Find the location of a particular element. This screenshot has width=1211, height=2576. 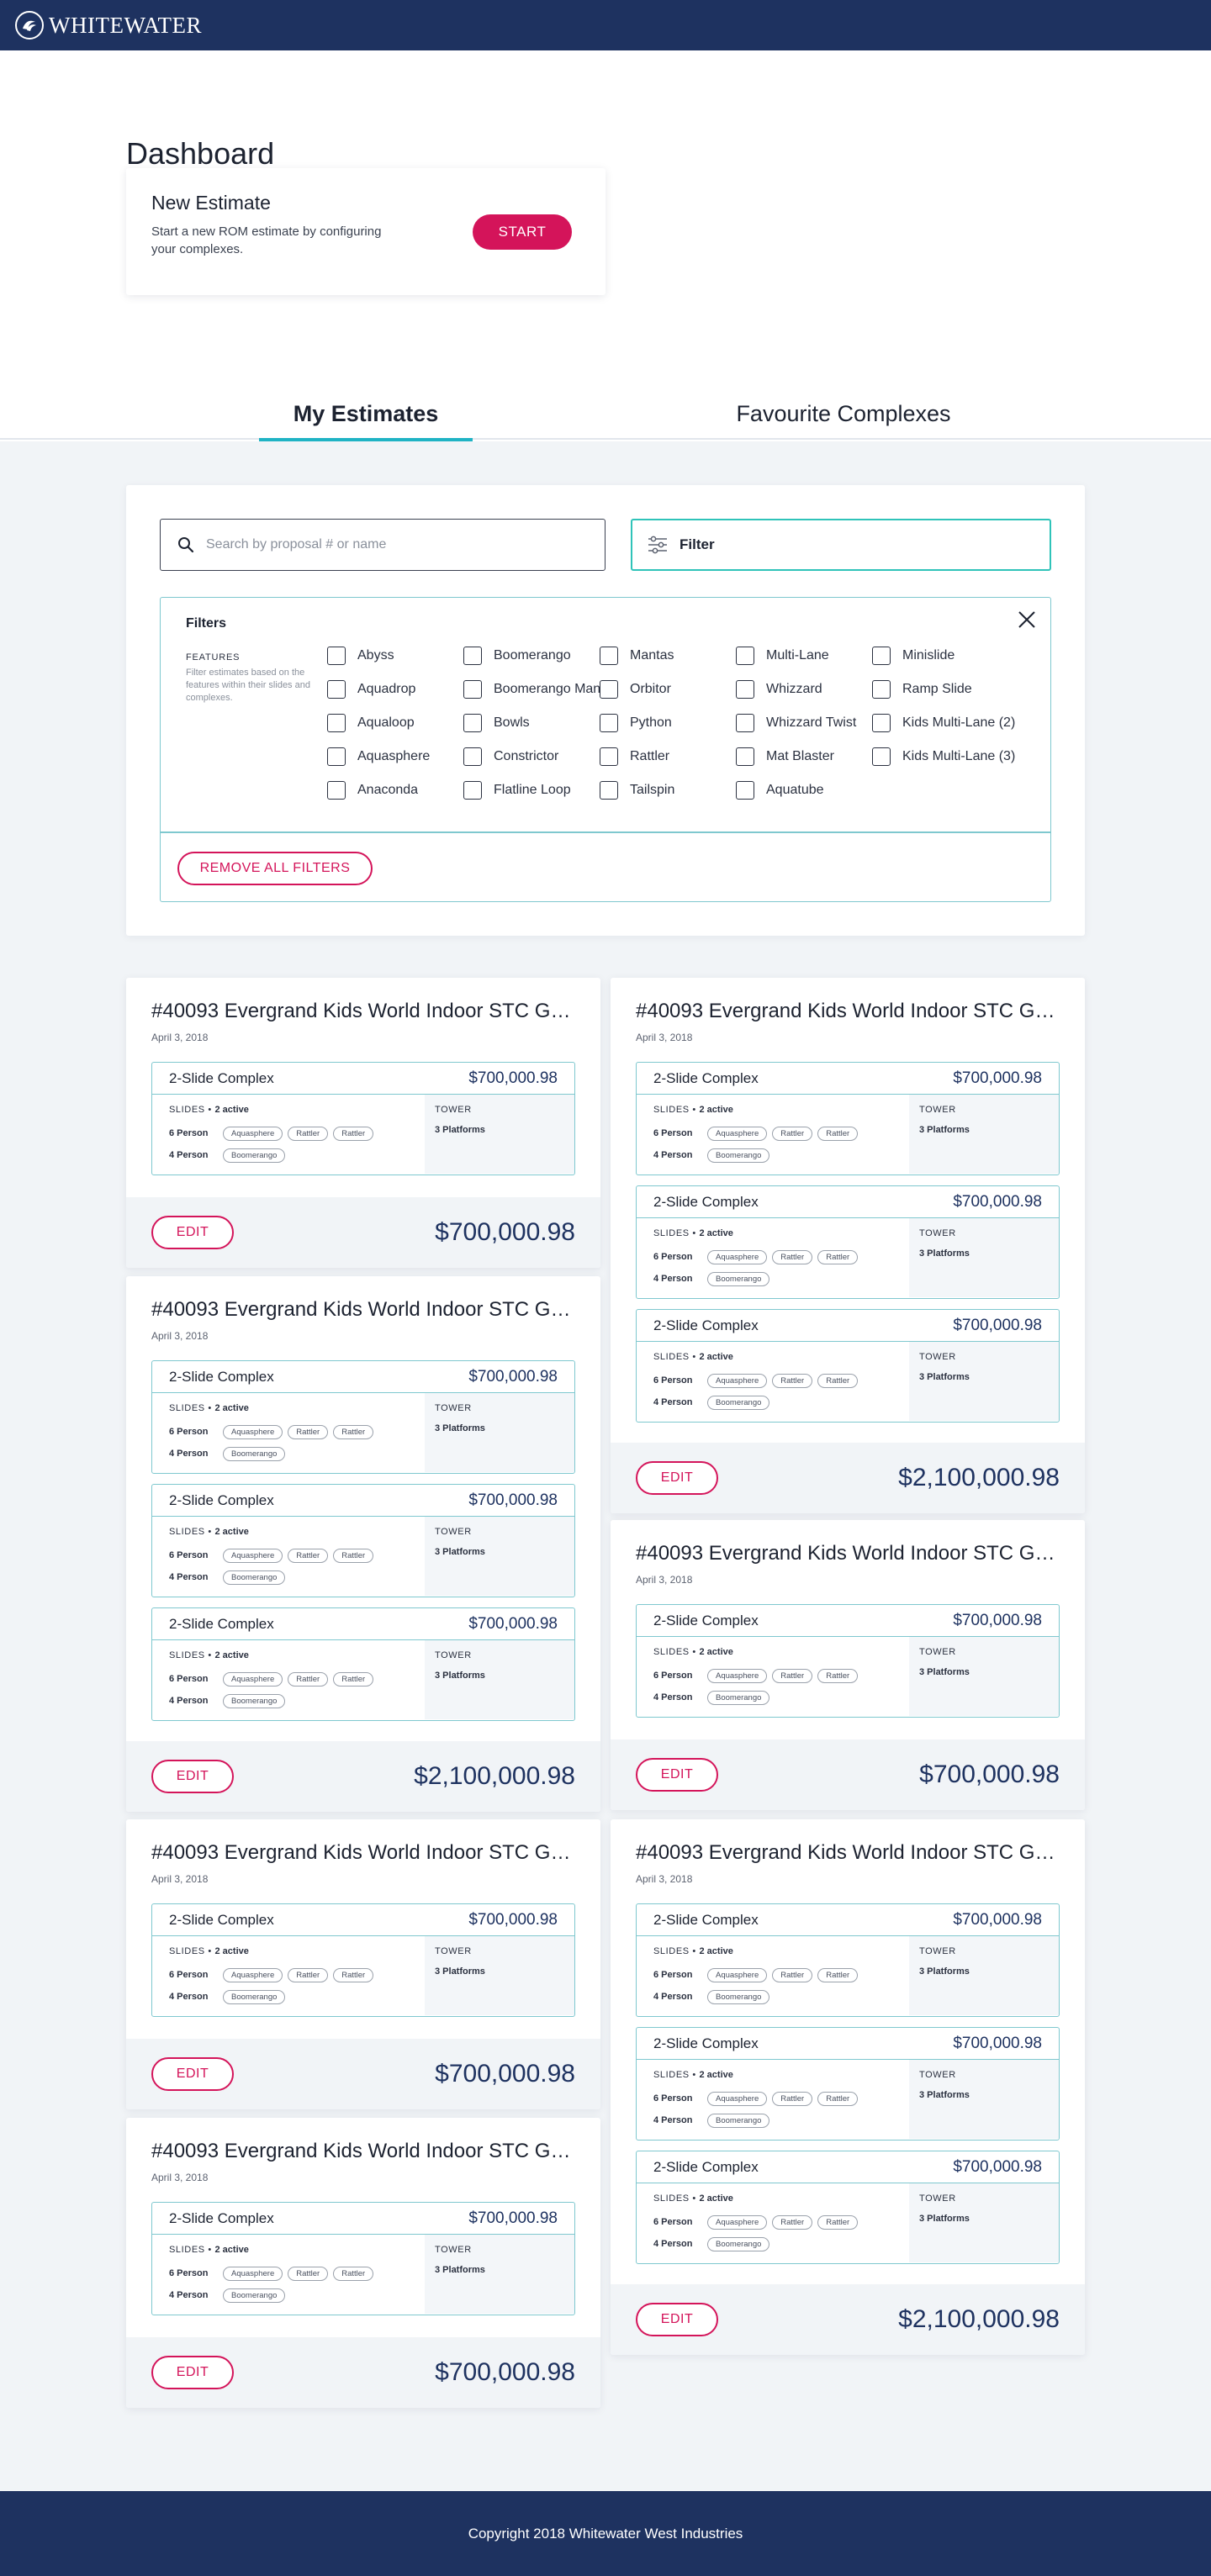

feature-option: Abyss is located at coordinates (378, 663).